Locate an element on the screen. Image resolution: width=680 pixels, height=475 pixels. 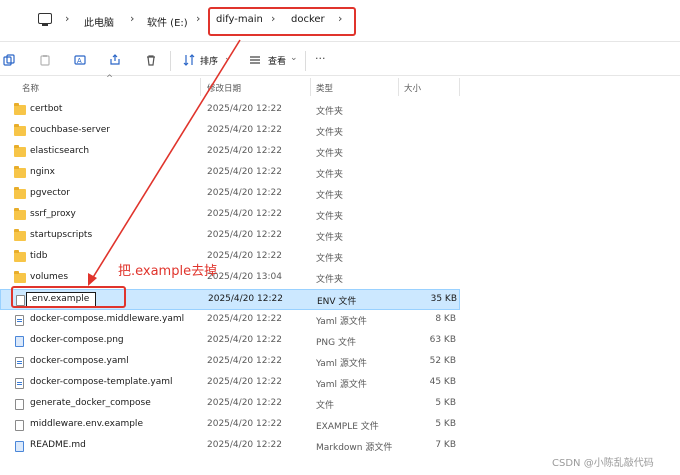
paste-icon is located at coordinates (45, 60).